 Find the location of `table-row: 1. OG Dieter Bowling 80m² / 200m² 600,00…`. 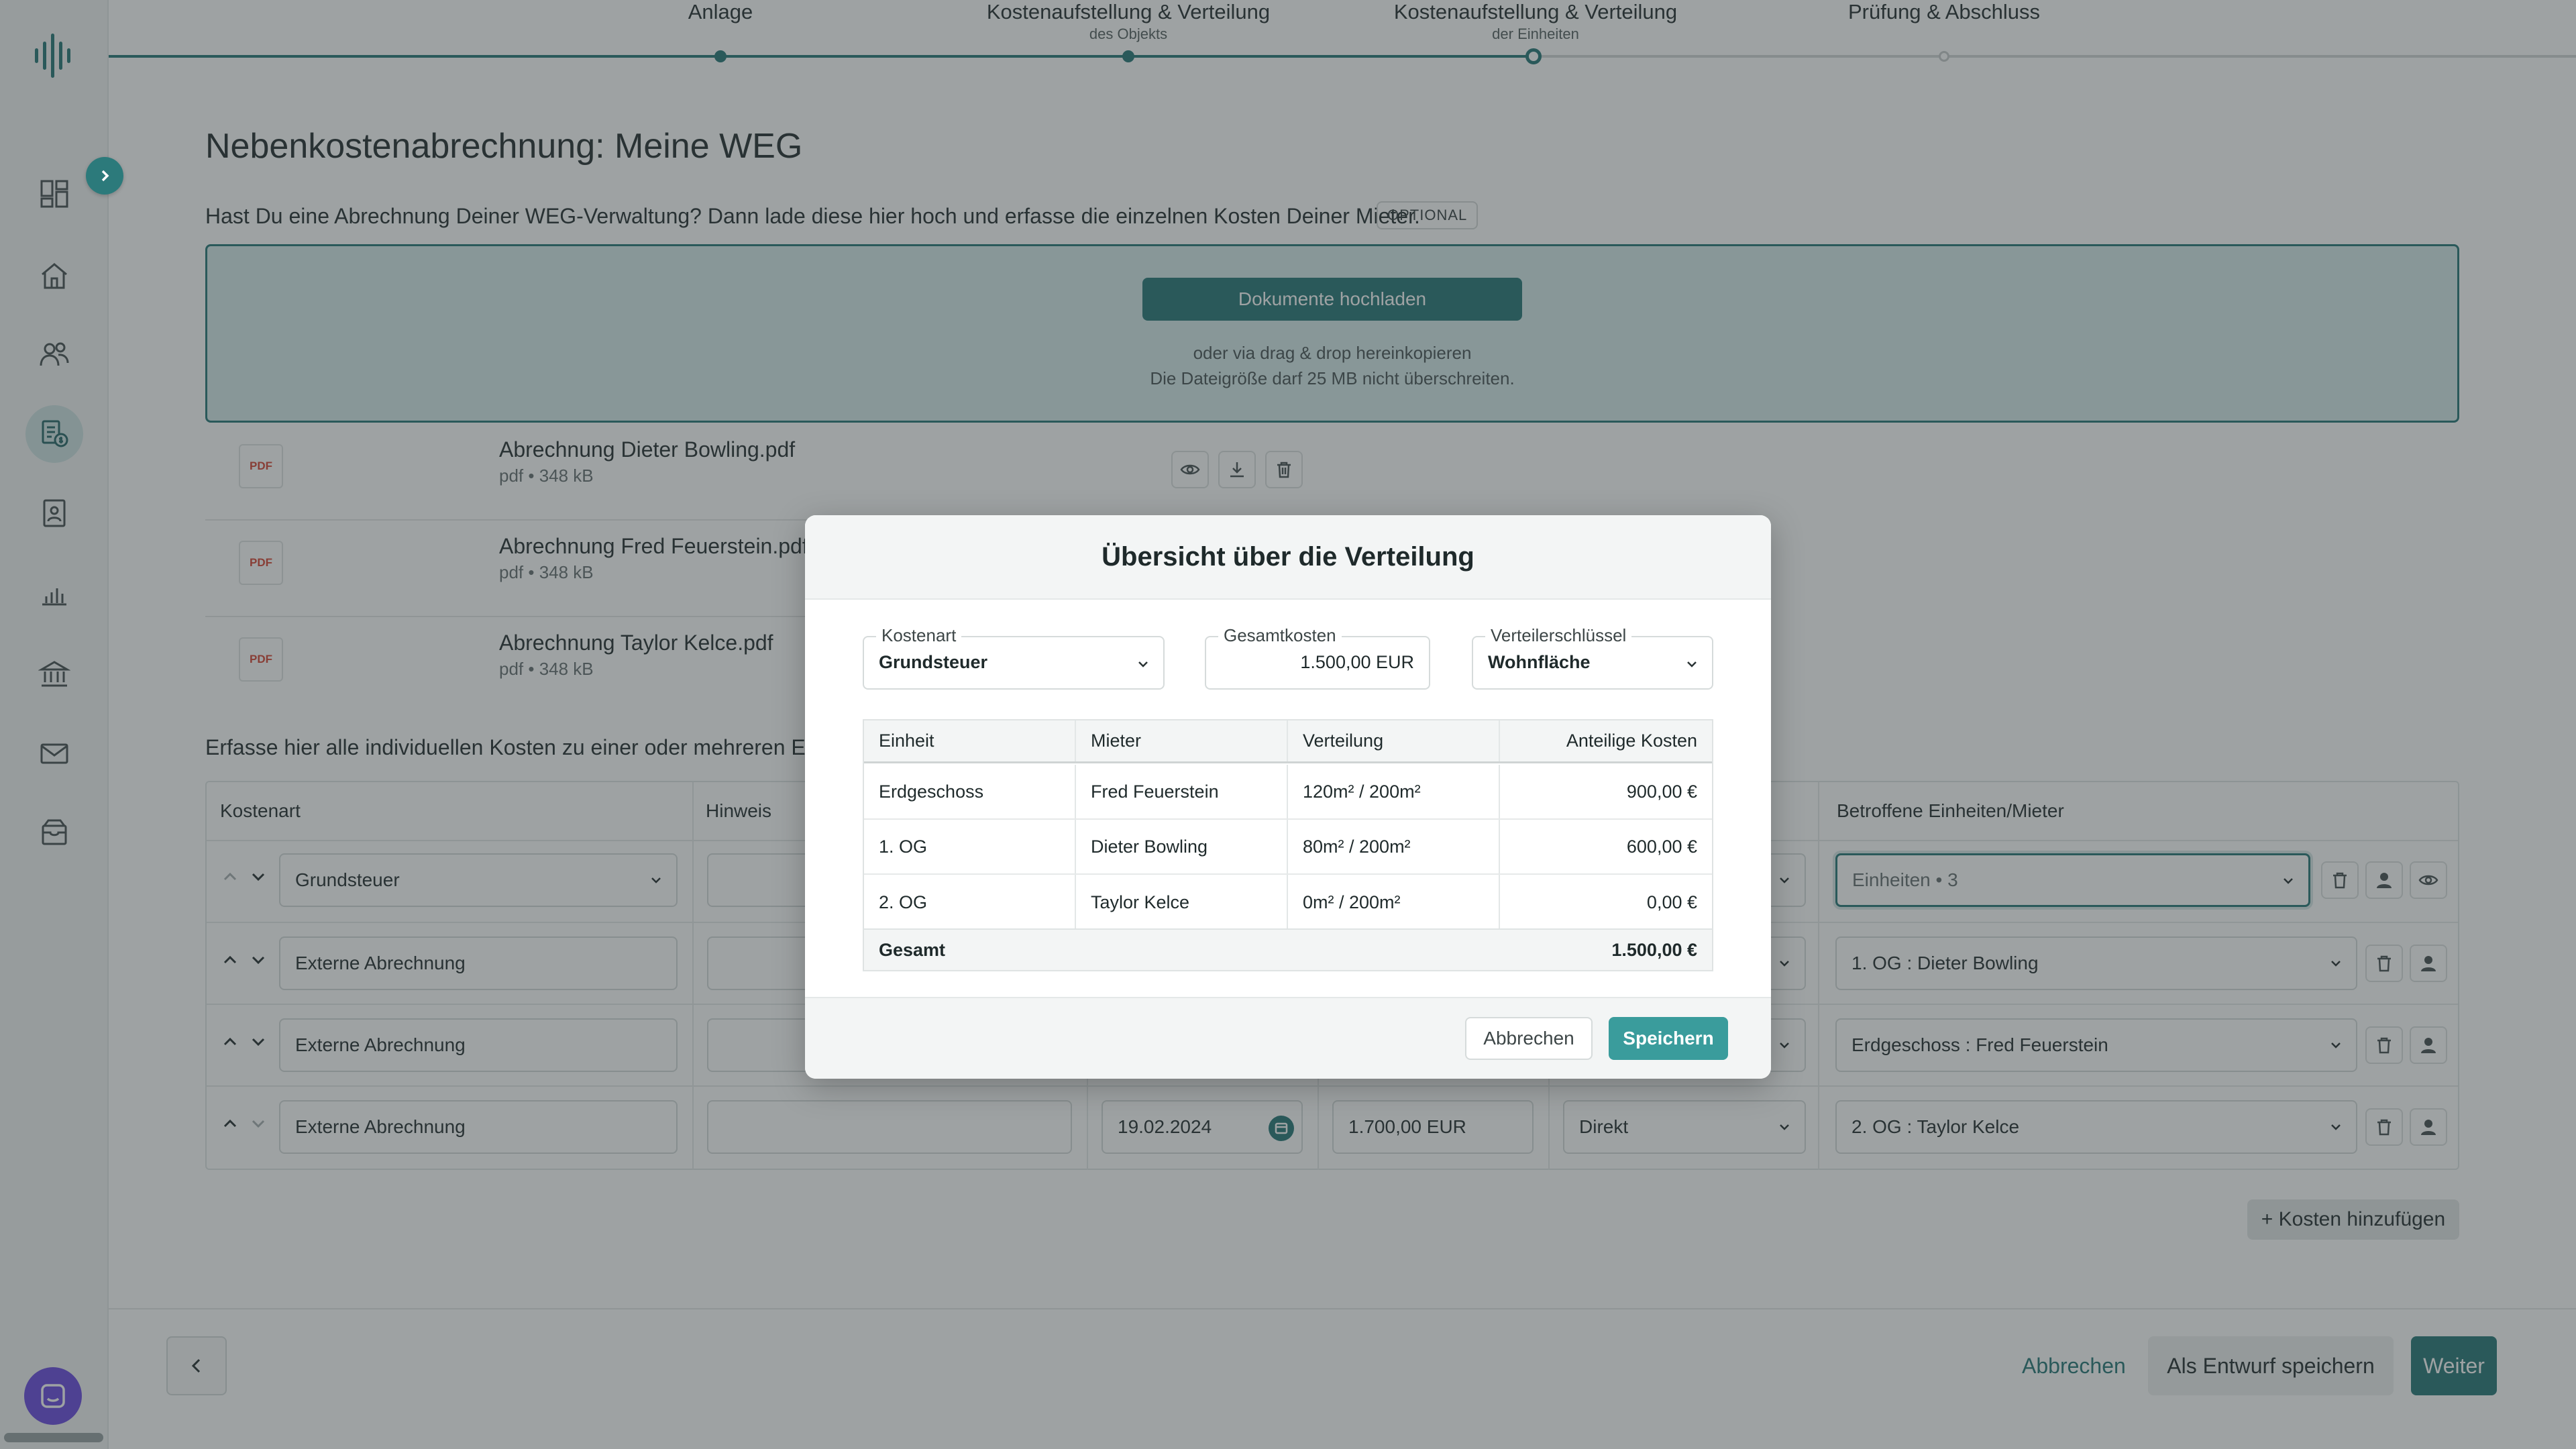

table-row: 1. OG Dieter Bowling 80m² / 200m² 600,00… is located at coordinates (1288, 847).